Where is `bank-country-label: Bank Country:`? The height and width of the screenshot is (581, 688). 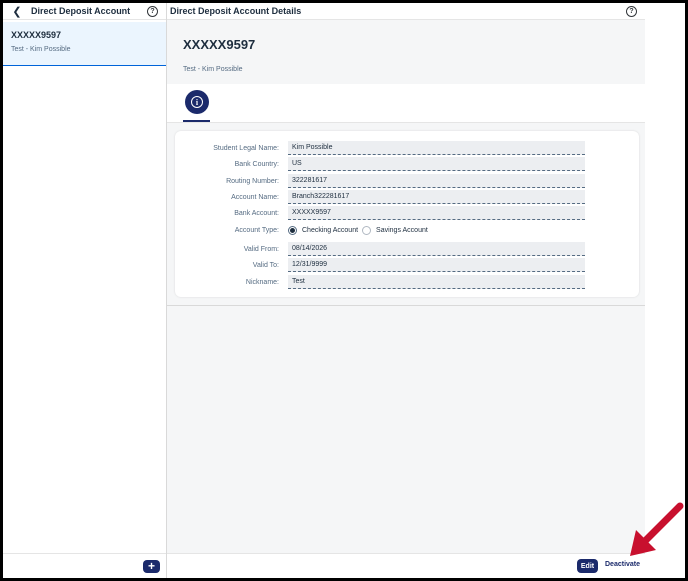 bank-country-label: Bank Country: is located at coordinates (256, 164).